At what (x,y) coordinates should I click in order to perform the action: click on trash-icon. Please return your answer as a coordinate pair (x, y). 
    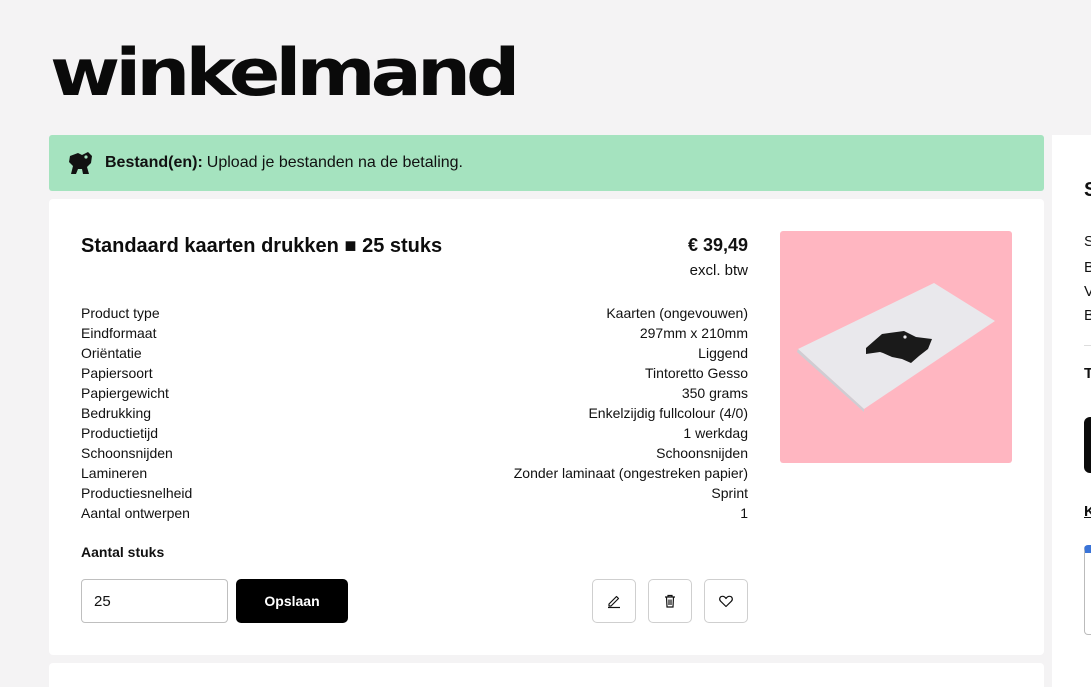
    Looking at the image, I should click on (670, 601).